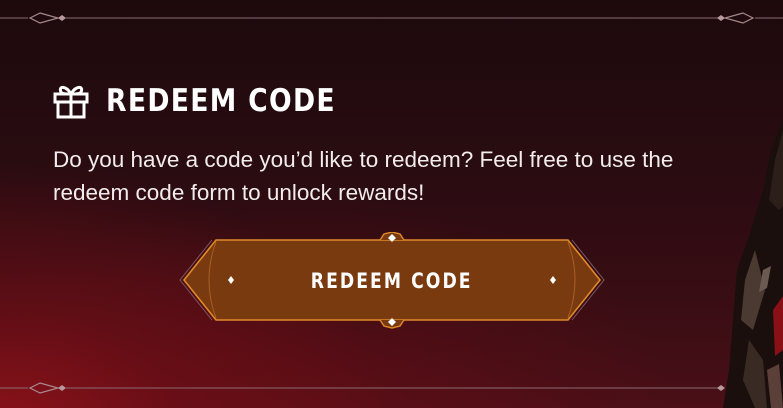 The width and height of the screenshot is (783, 408). Describe the element at coordinates (362, 388) in the screenshot. I see `bottom-ornament-divider` at that location.